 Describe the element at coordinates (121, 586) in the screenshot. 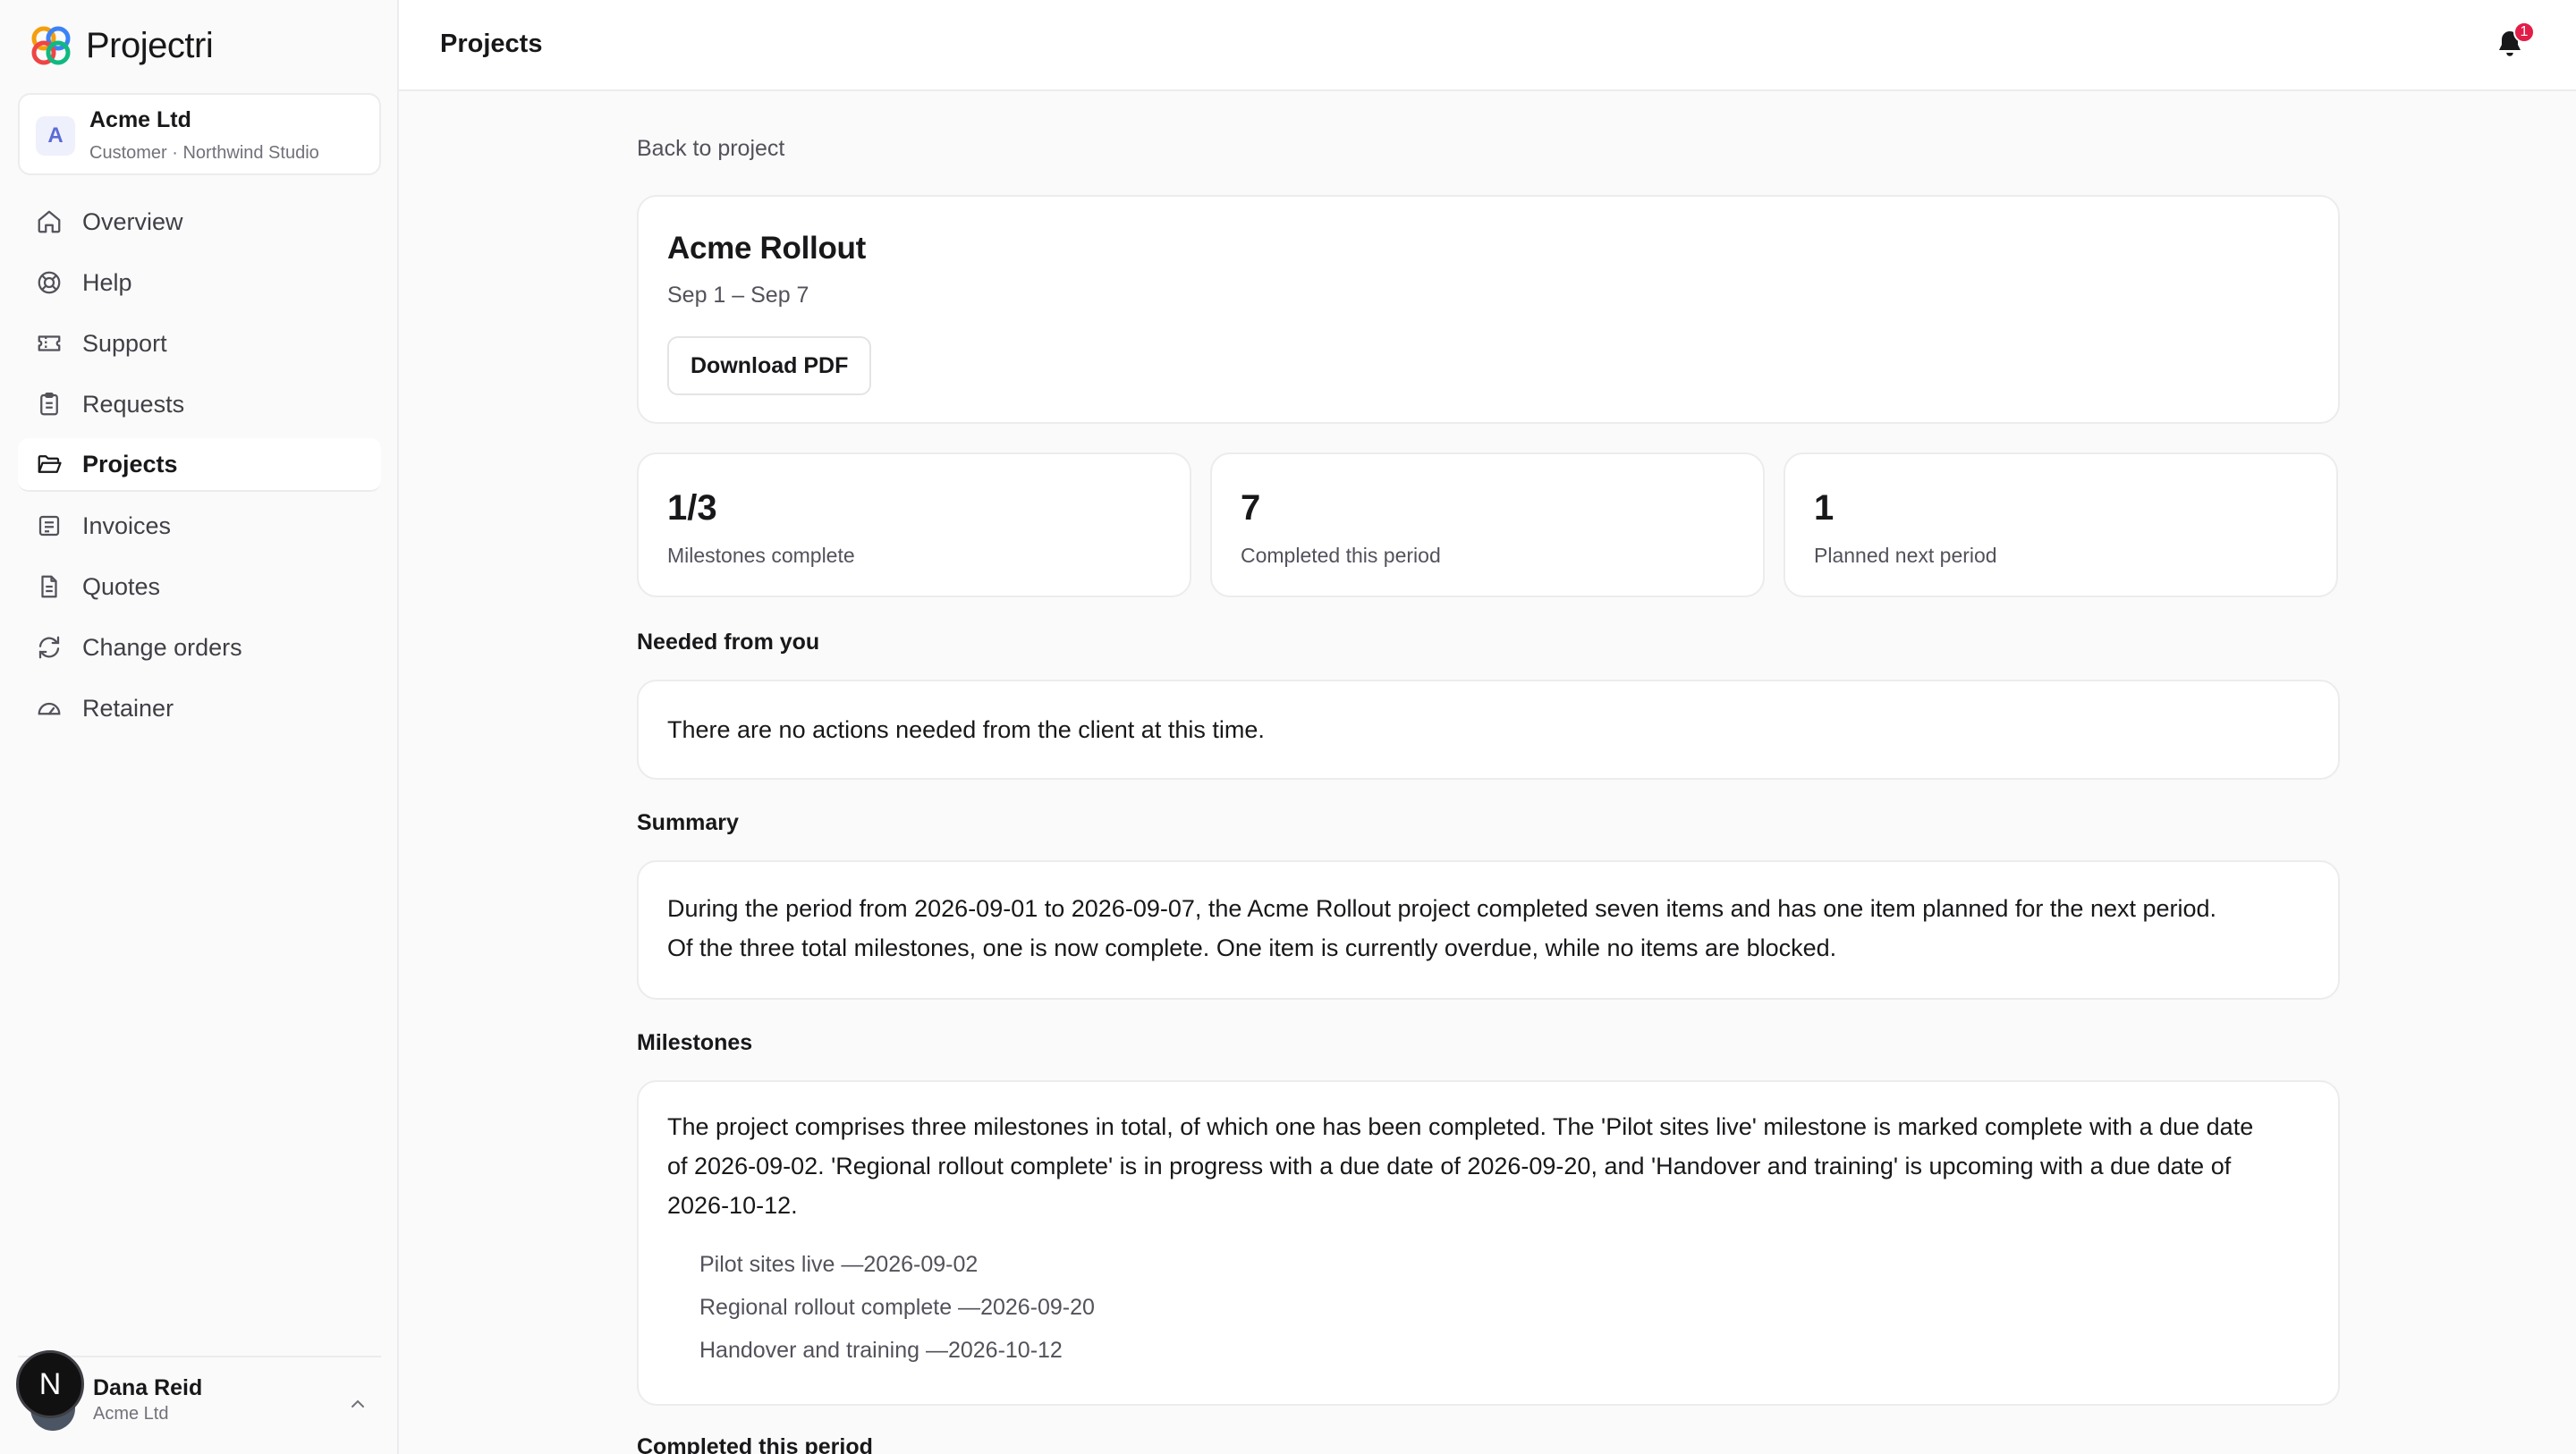

I see `sidebar-item-label: Quotes` at that location.